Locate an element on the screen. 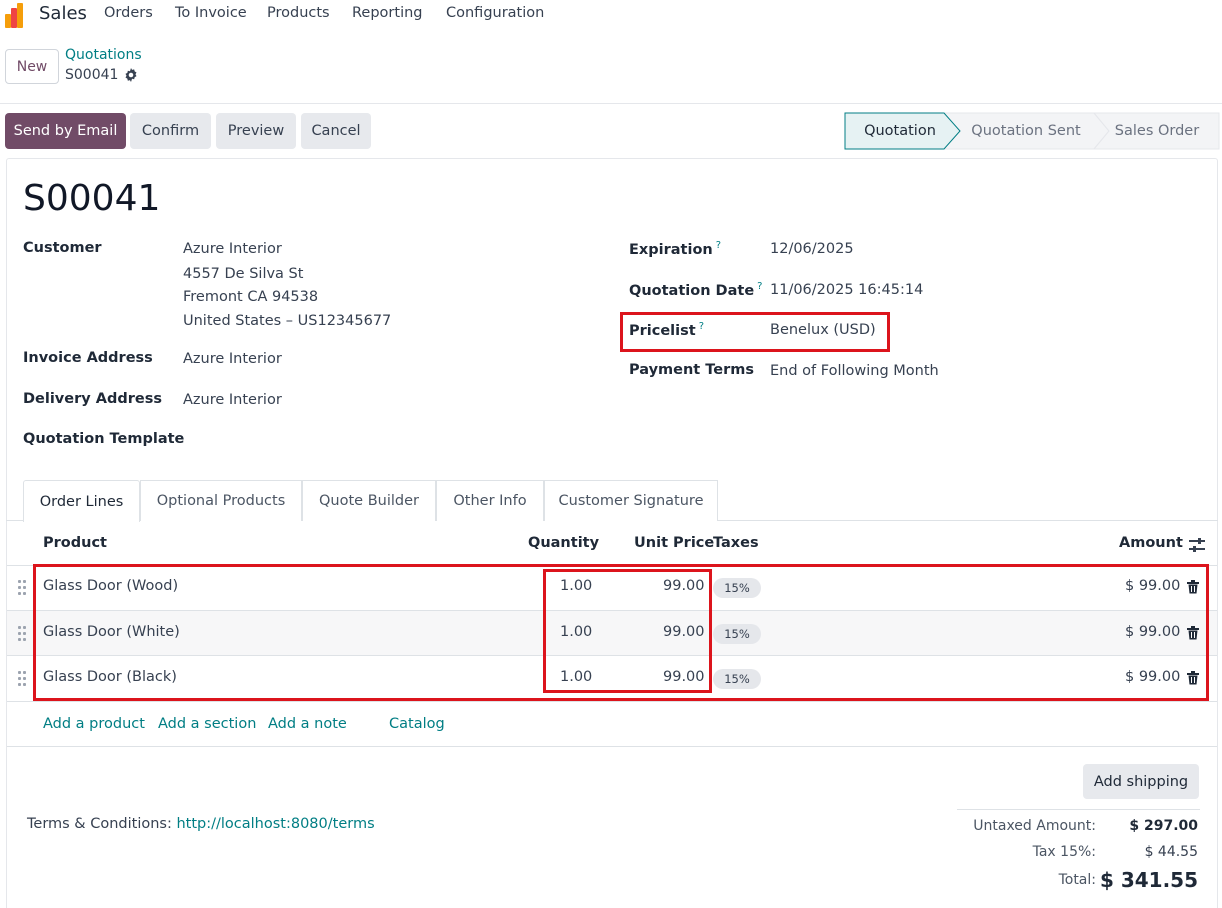 The width and height of the screenshot is (1222, 908). preview-button: Preview is located at coordinates (256, 131).